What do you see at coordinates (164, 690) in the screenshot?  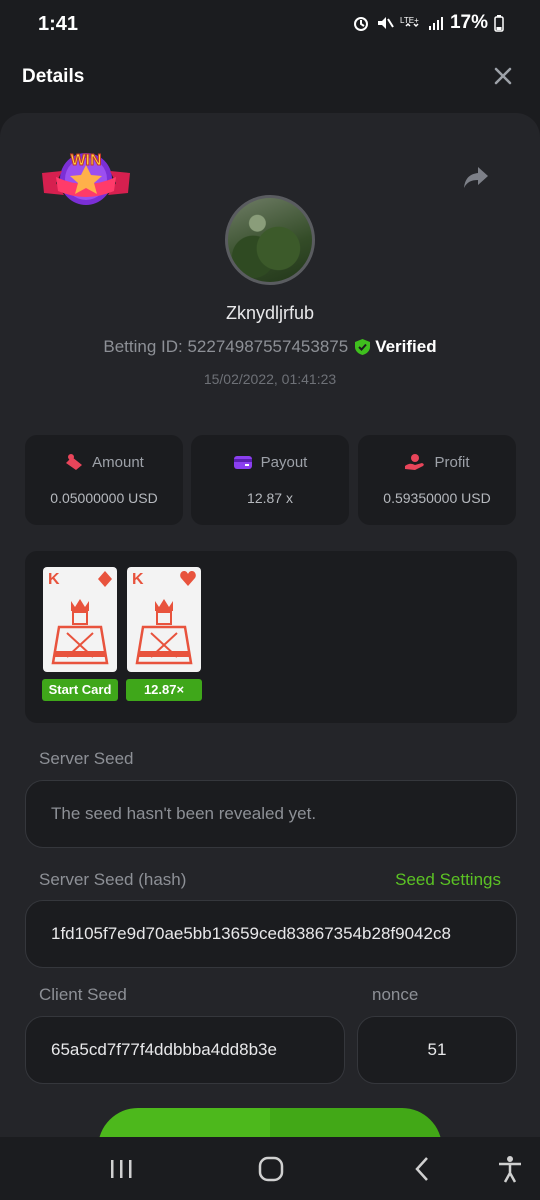 I see `payout-card-tag: 12.87×` at bounding box center [164, 690].